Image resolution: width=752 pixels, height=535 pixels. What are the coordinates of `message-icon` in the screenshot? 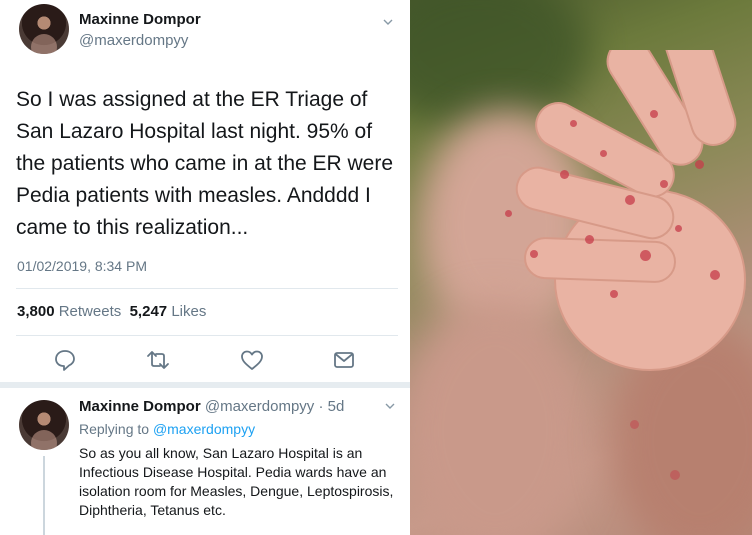 It's located at (344, 360).